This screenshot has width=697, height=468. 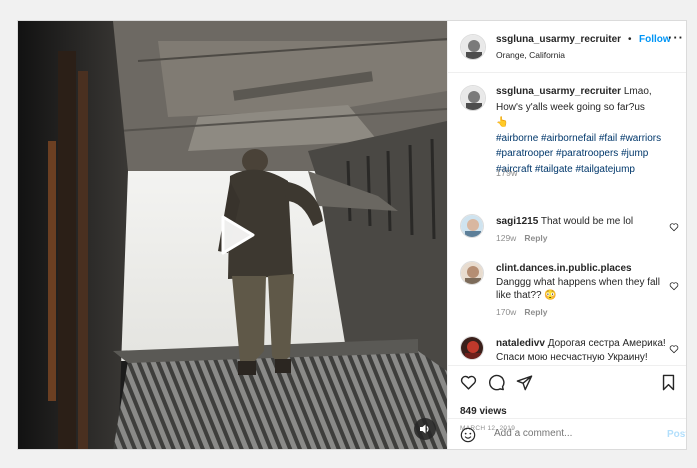 What do you see at coordinates (507, 173) in the screenshot?
I see `caption-age: 179w` at bounding box center [507, 173].